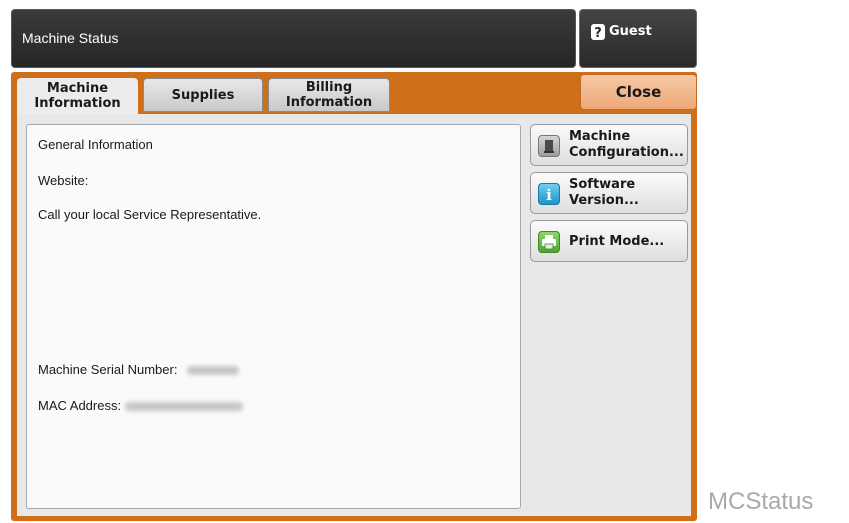  What do you see at coordinates (213, 371) in the screenshot?
I see `serial-number-value-redacted` at bounding box center [213, 371].